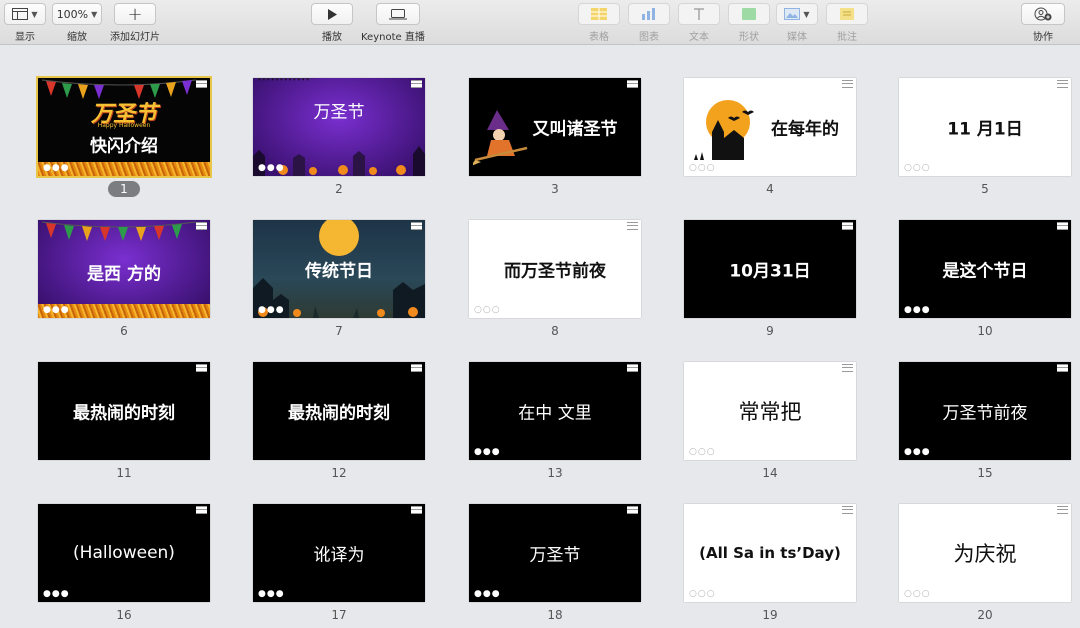 The height and width of the screenshot is (628, 1080). What do you see at coordinates (124, 146) in the screenshot?
I see `slide-title: 快闪介绍` at bounding box center [124, 146].